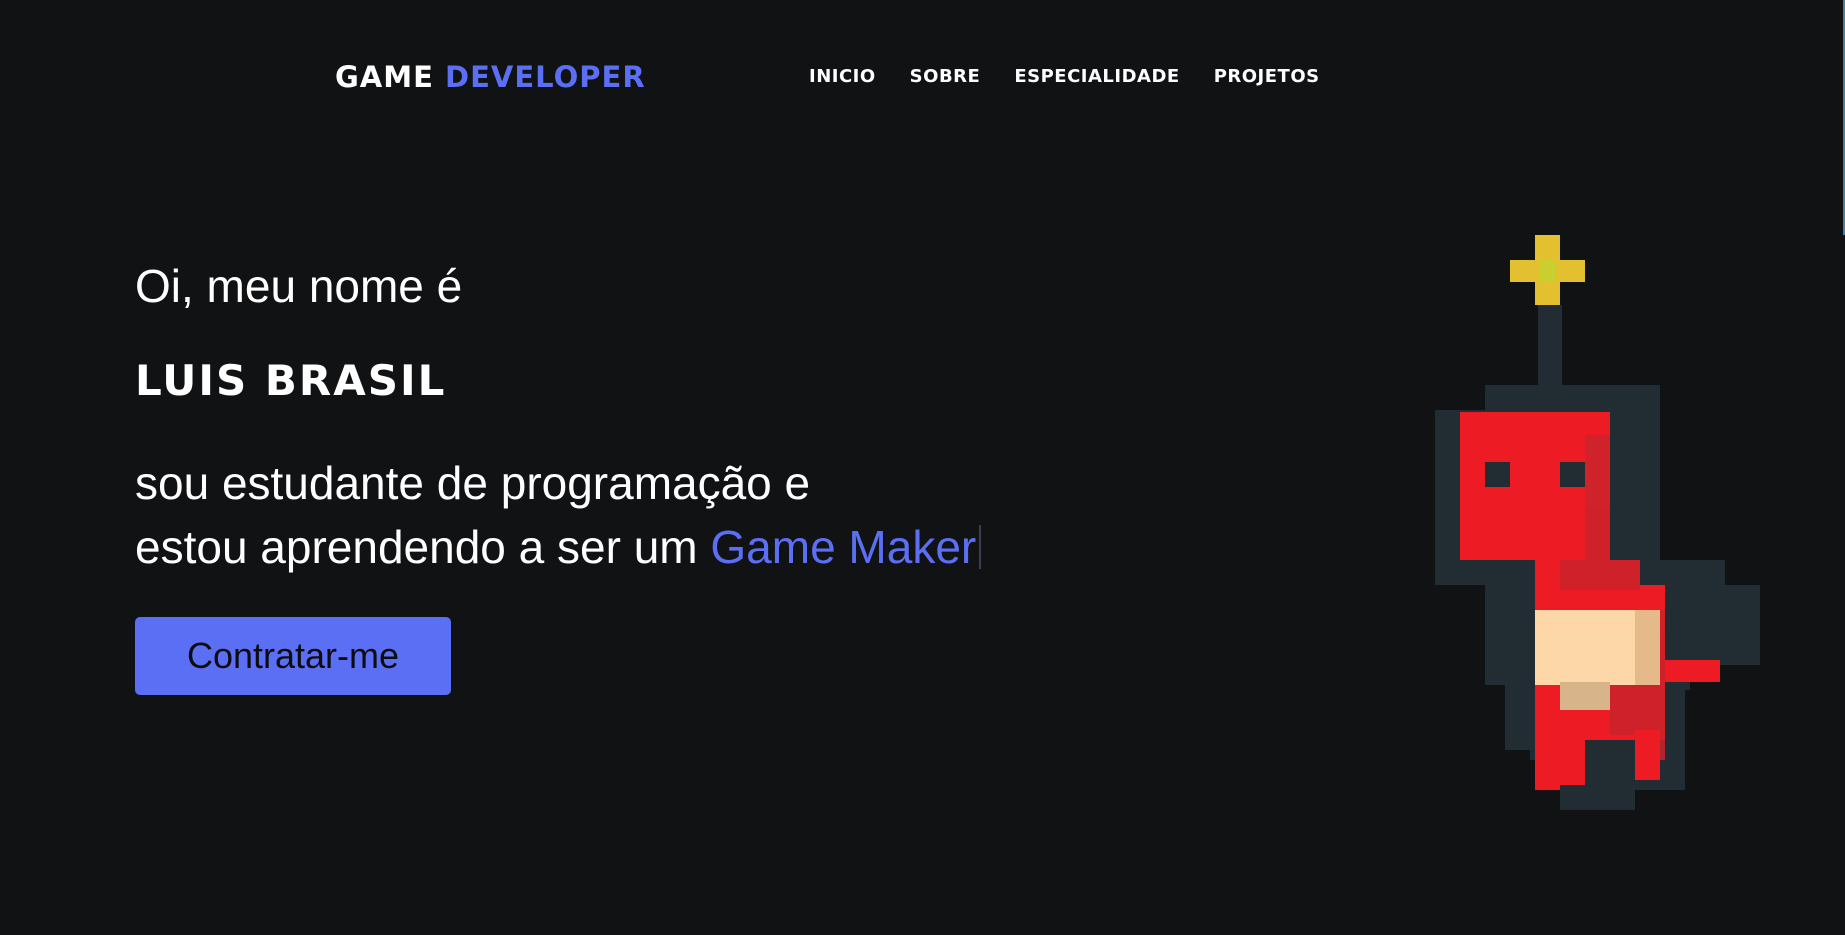 The width and height of the screenshot is (1845, 935). Describe the element at coordinates (842, 77) in the screenshot. I see `nav-inicio: INICIO` at that location.